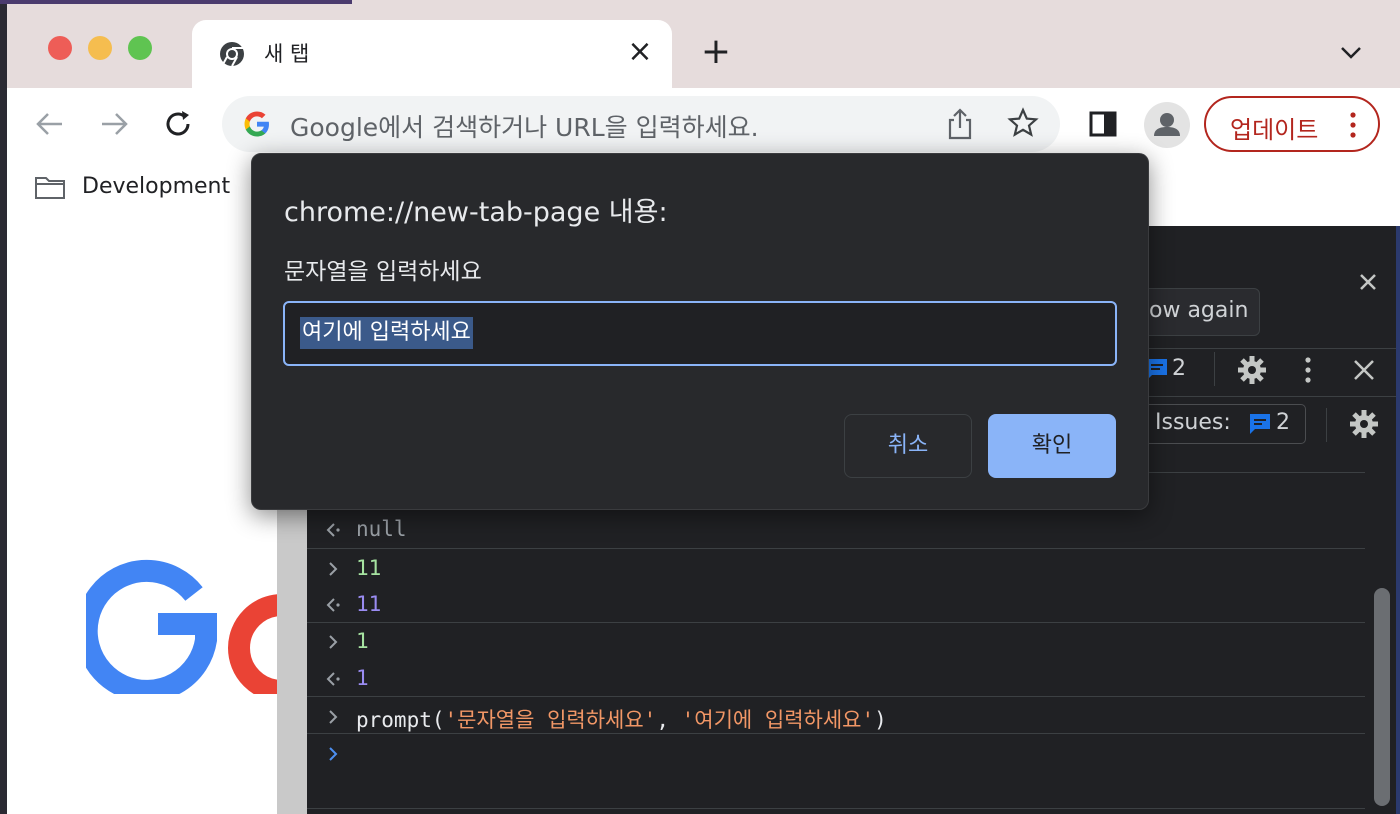  Describe the element at coordinates (1103, 124) in the screenshot. I see `side-panel-icon` at that location.